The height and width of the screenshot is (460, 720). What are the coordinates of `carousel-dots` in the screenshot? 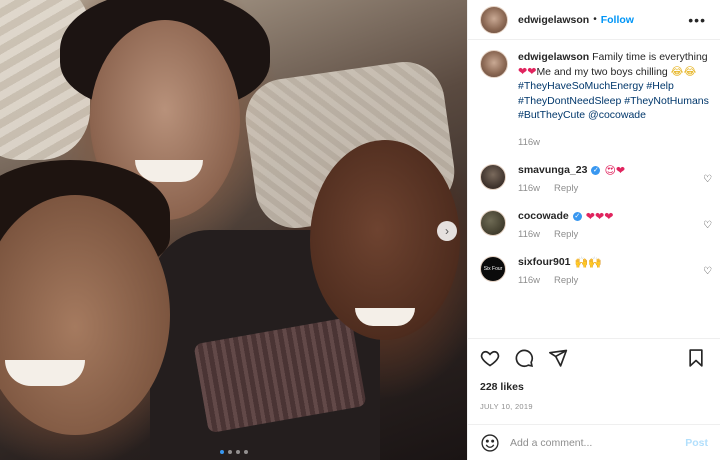 It's located at (233, 452).